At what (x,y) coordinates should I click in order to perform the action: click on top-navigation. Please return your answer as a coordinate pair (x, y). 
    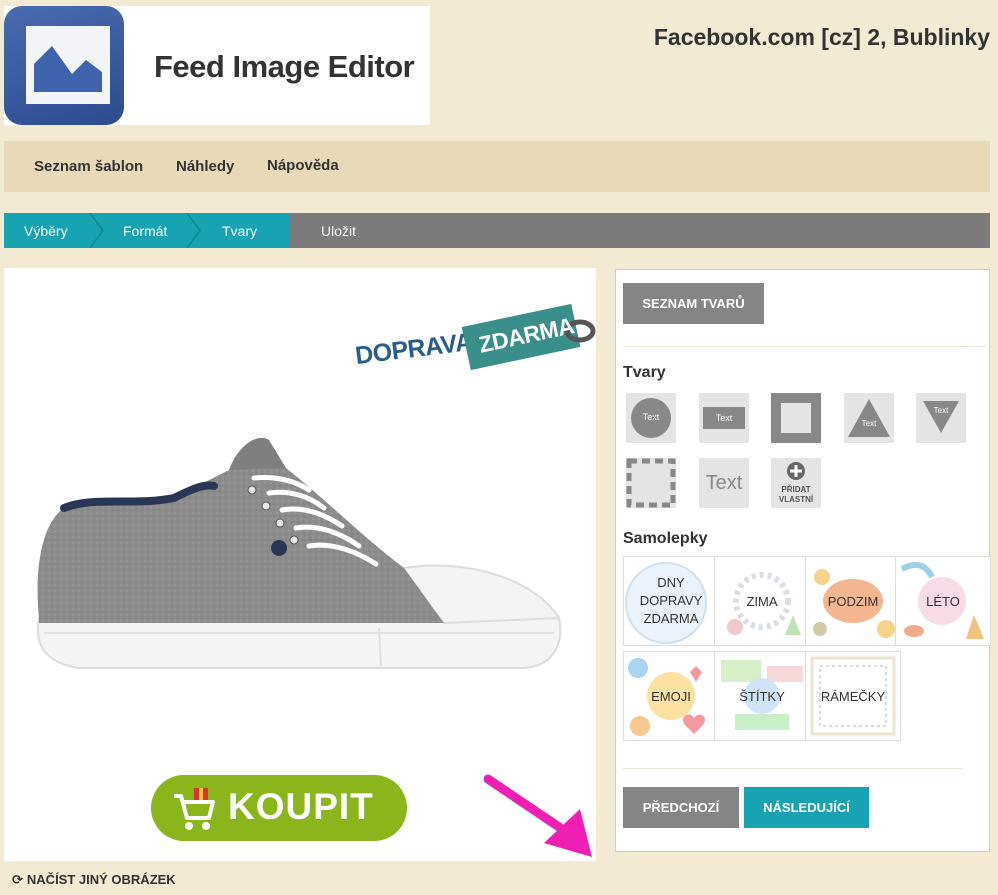
    Looking at the image, I should click on (497, 166).